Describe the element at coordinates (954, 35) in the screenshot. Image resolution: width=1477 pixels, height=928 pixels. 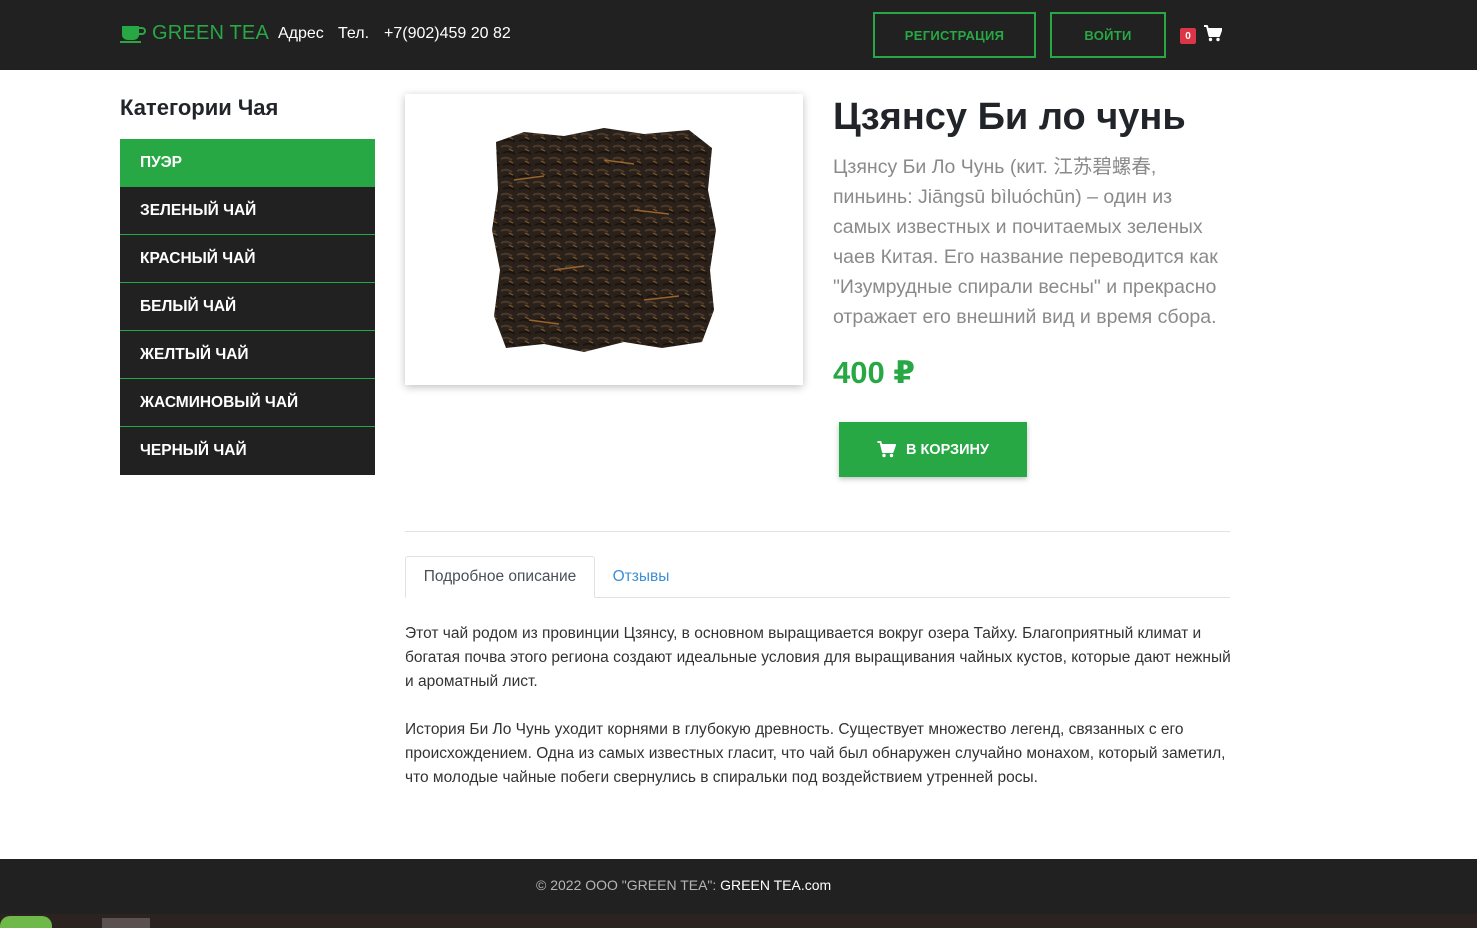
I see `register-button: РЕГИСТРАЦИЯ` at that location.